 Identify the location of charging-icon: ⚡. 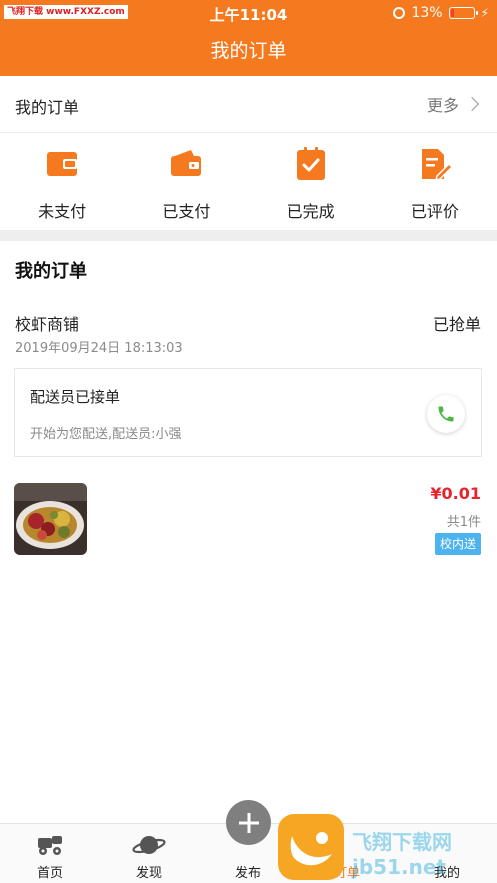
(484, 13).